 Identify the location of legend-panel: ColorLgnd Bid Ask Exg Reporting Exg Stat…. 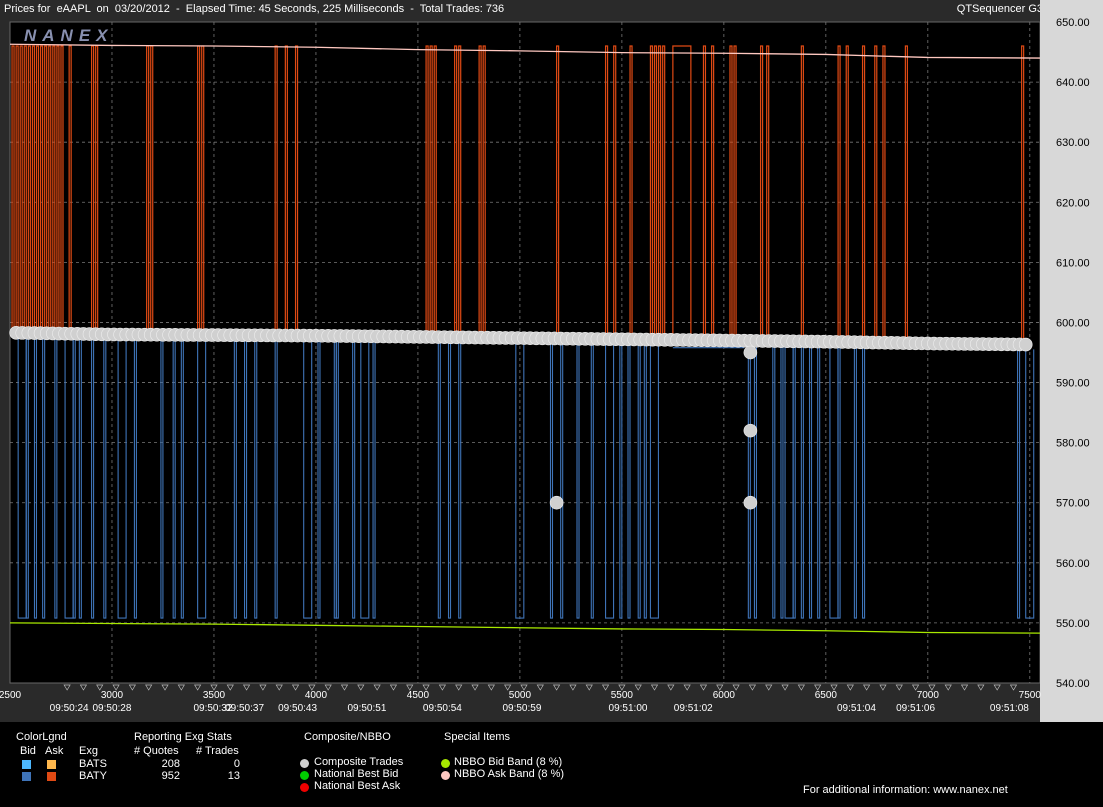
(551, 764).